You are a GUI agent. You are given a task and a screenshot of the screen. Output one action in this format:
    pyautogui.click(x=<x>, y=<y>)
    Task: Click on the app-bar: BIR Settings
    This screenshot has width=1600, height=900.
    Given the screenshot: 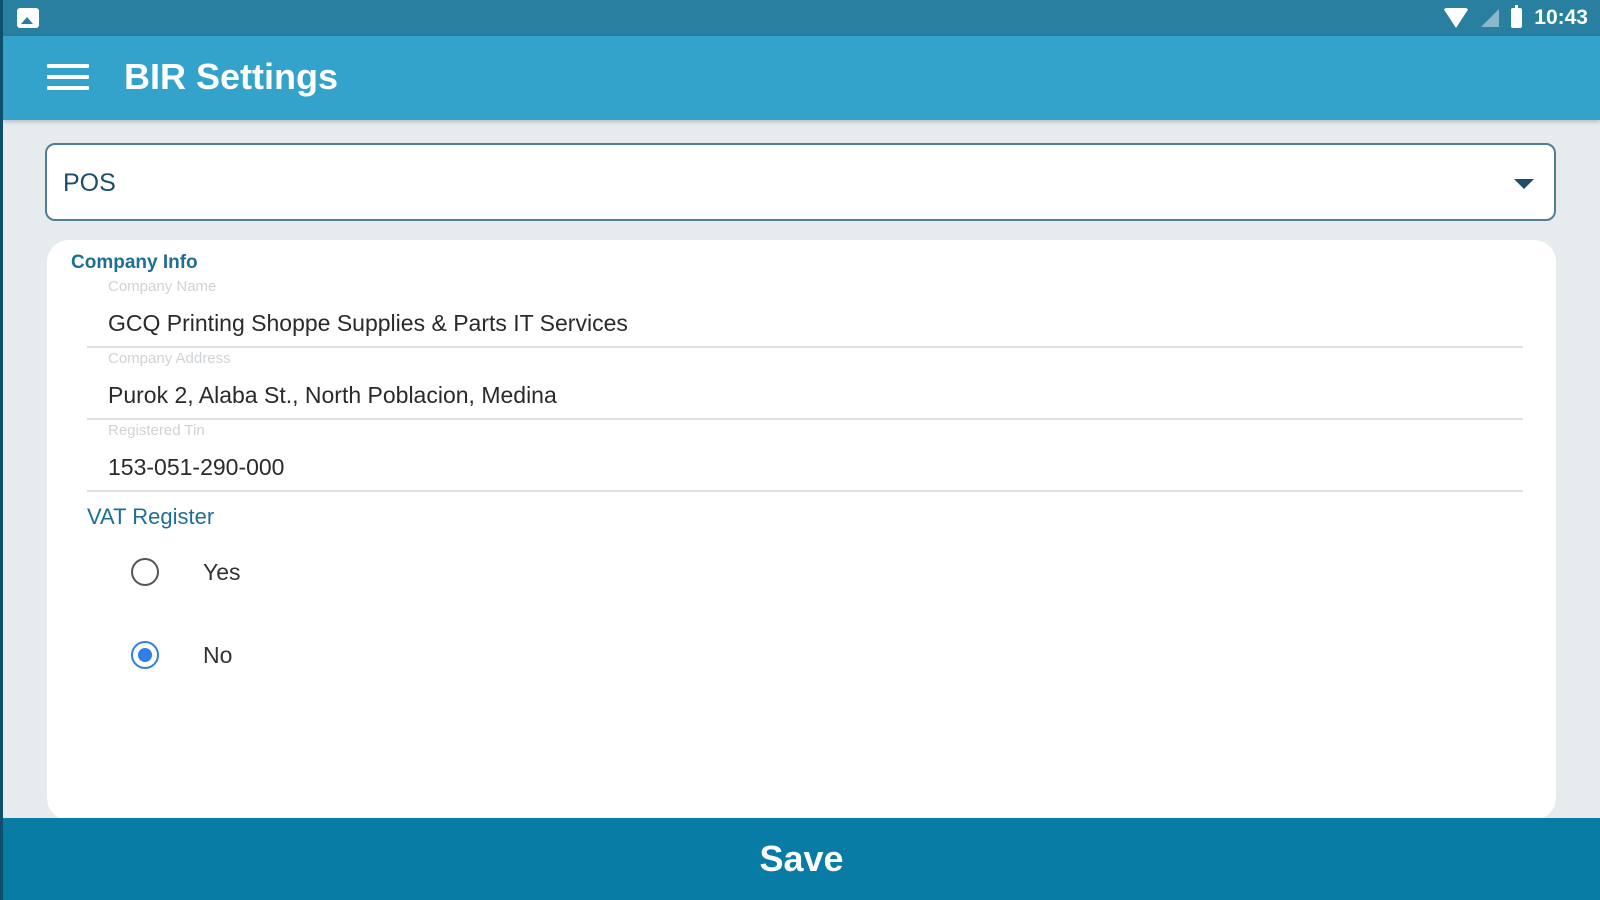 What is the action you would take?
    pyautogui.click(x=801, y=78)
    